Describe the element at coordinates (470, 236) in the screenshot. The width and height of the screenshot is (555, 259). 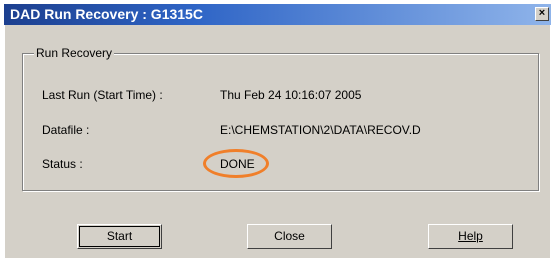
I see `help-button: Help` at that location.